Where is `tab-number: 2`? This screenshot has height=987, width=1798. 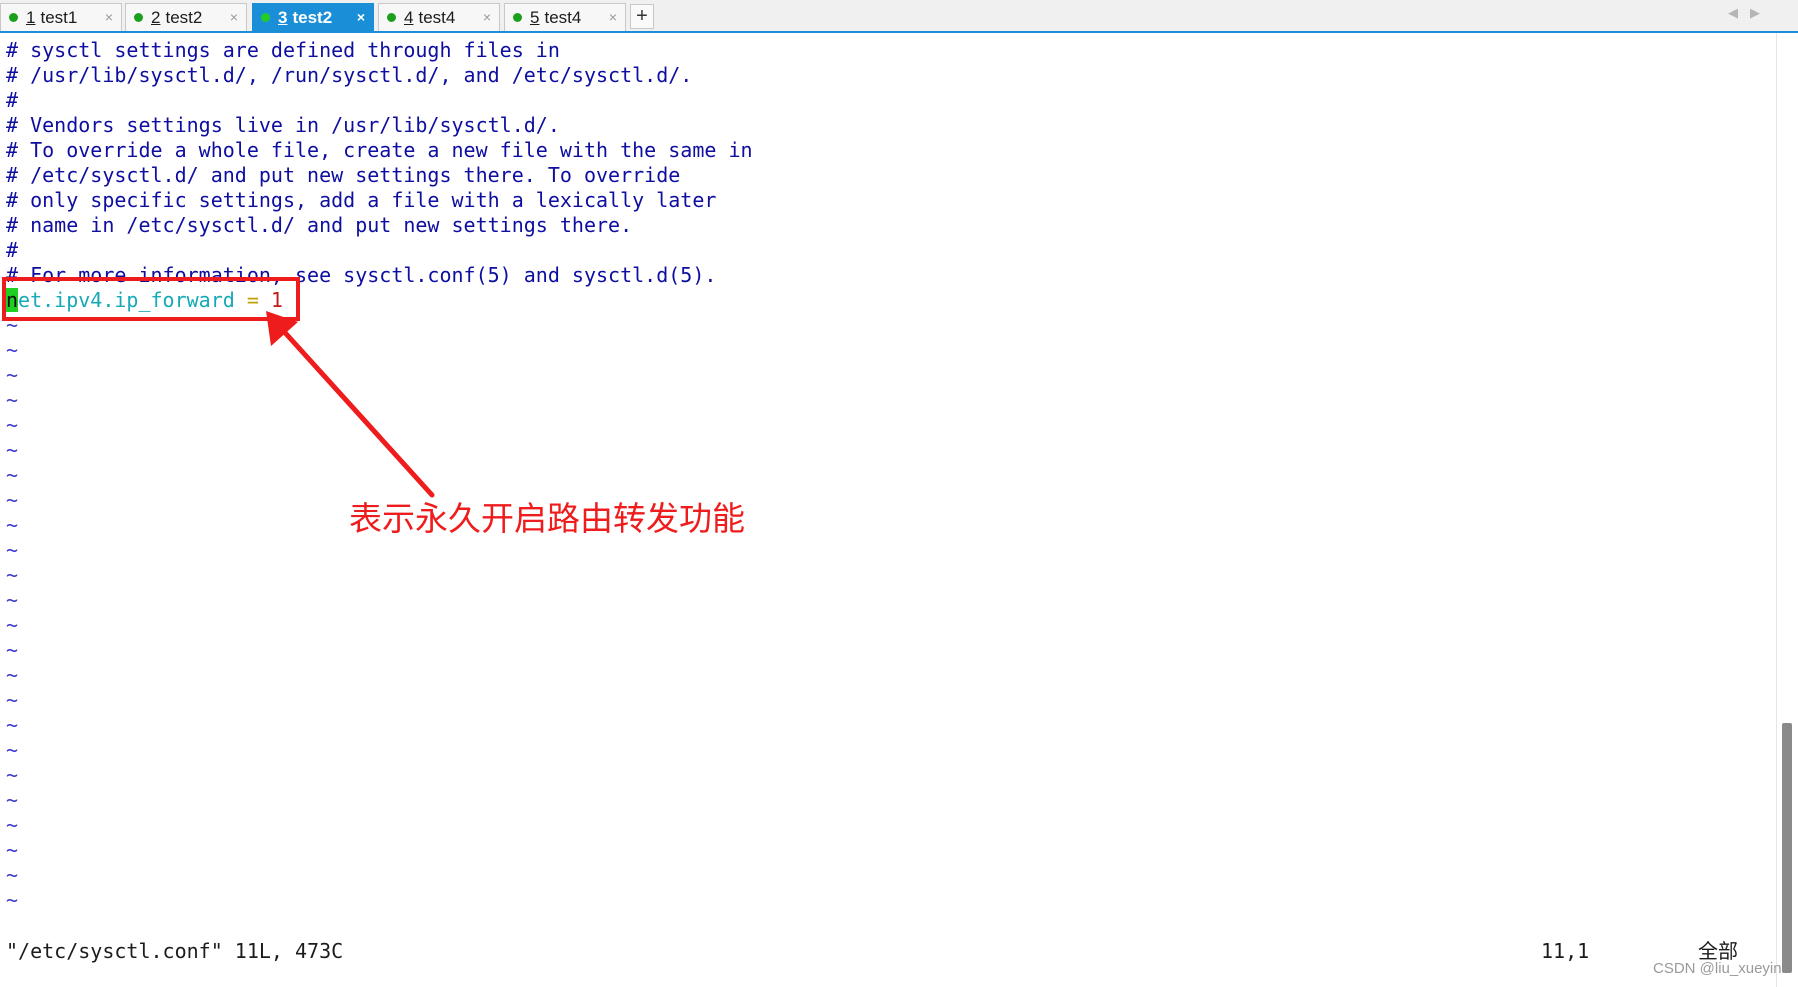 tab-number: 2 is located at coordinates (156, 17).